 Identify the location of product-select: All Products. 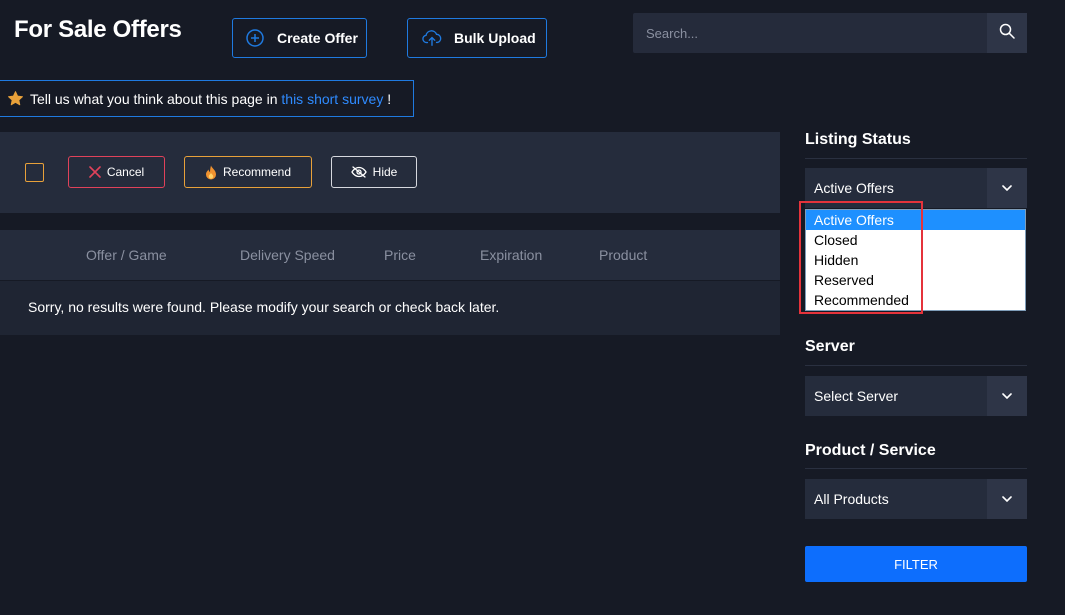
(916, 499).